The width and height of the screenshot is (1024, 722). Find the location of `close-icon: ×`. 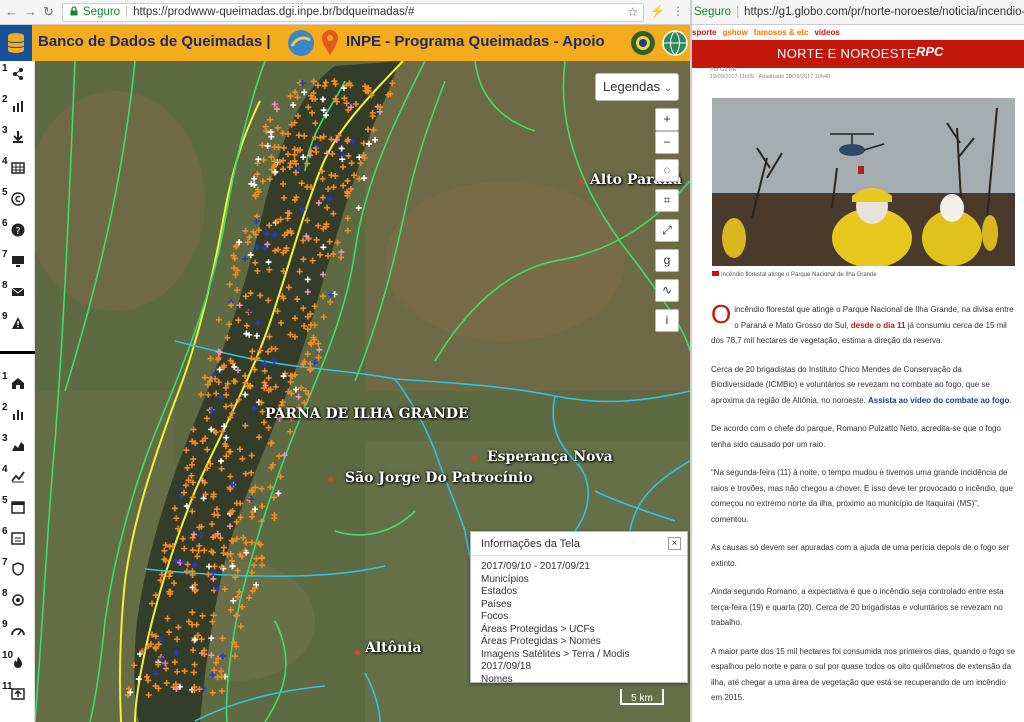

close-icon: × is located at coordinates (674, 543).